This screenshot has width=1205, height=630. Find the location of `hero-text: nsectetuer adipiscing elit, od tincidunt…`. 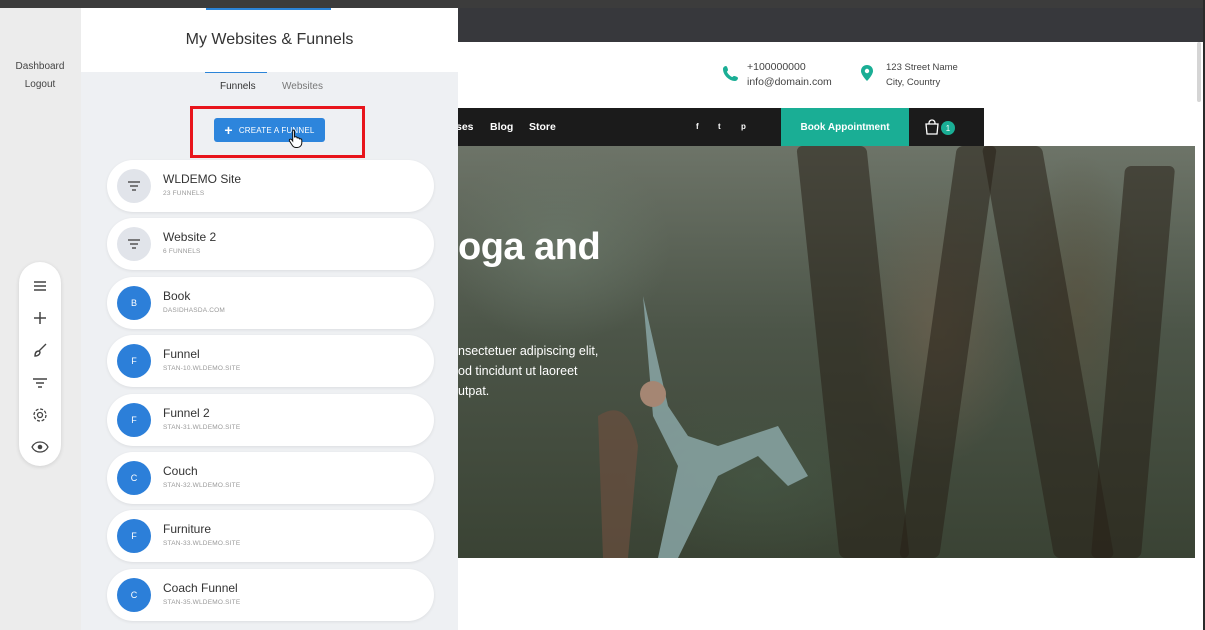

hero-text: nsectetuer adipiscing elit, od tincidunt… is located at coordinates (558, 371).